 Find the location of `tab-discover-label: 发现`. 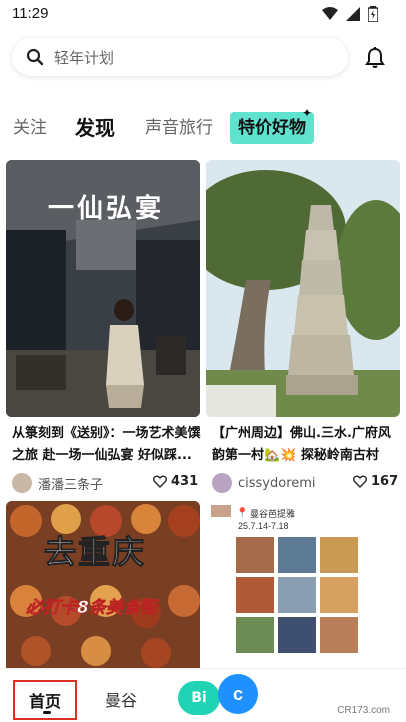

tab-discover-label: 发现 is located at coordinates (95, 128).